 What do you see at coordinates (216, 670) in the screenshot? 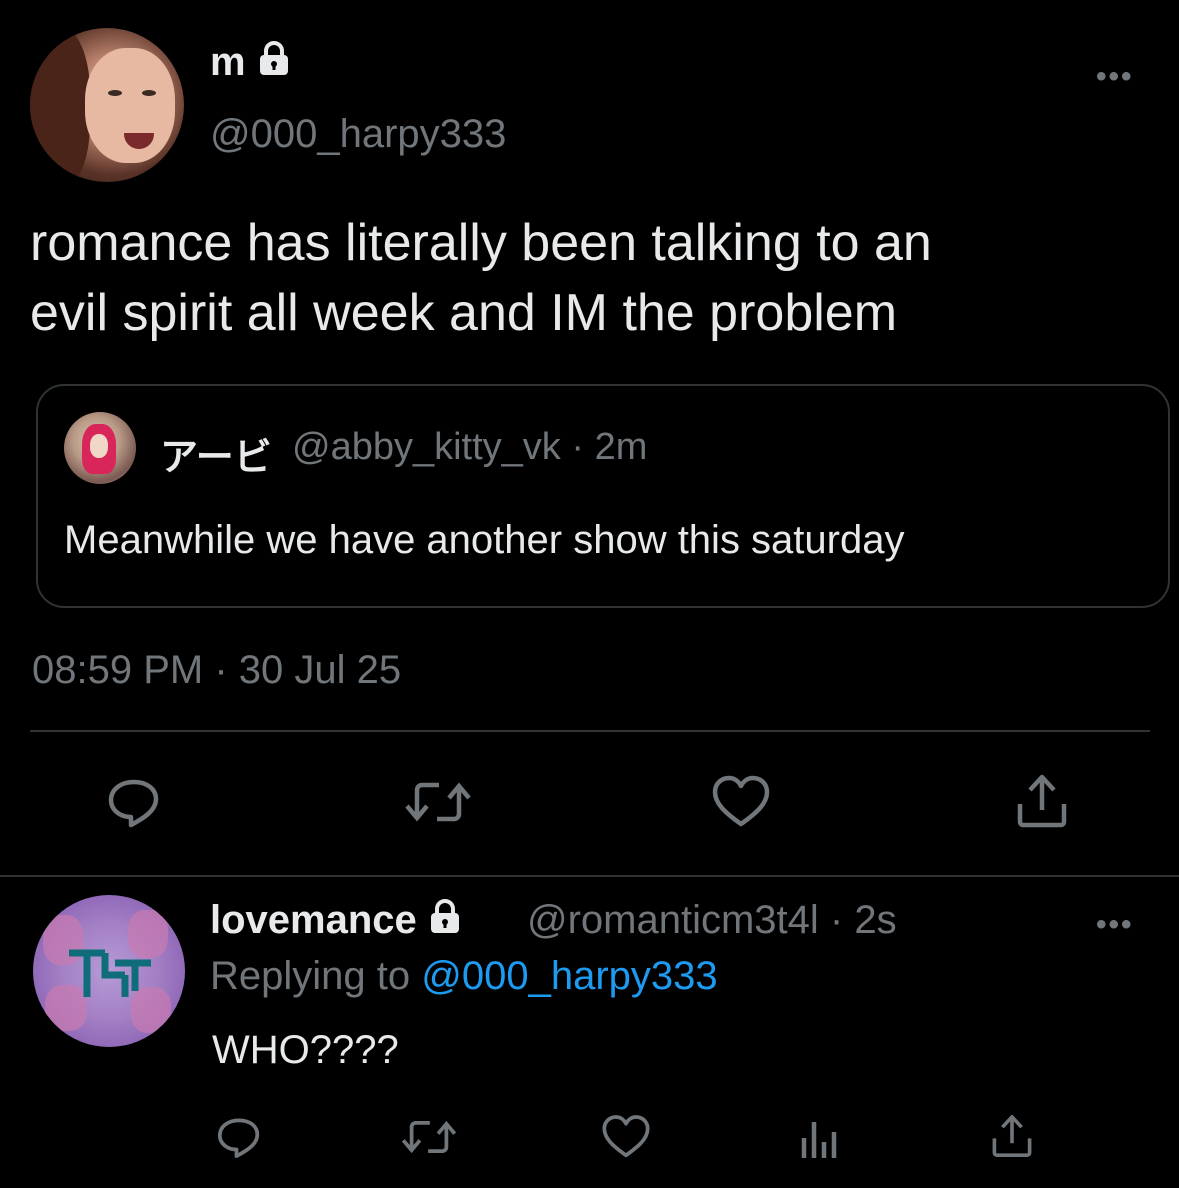
I see `tweet-timestamp: 08:59 PM · 30 Jul 25` at bounding box center [216, 670].